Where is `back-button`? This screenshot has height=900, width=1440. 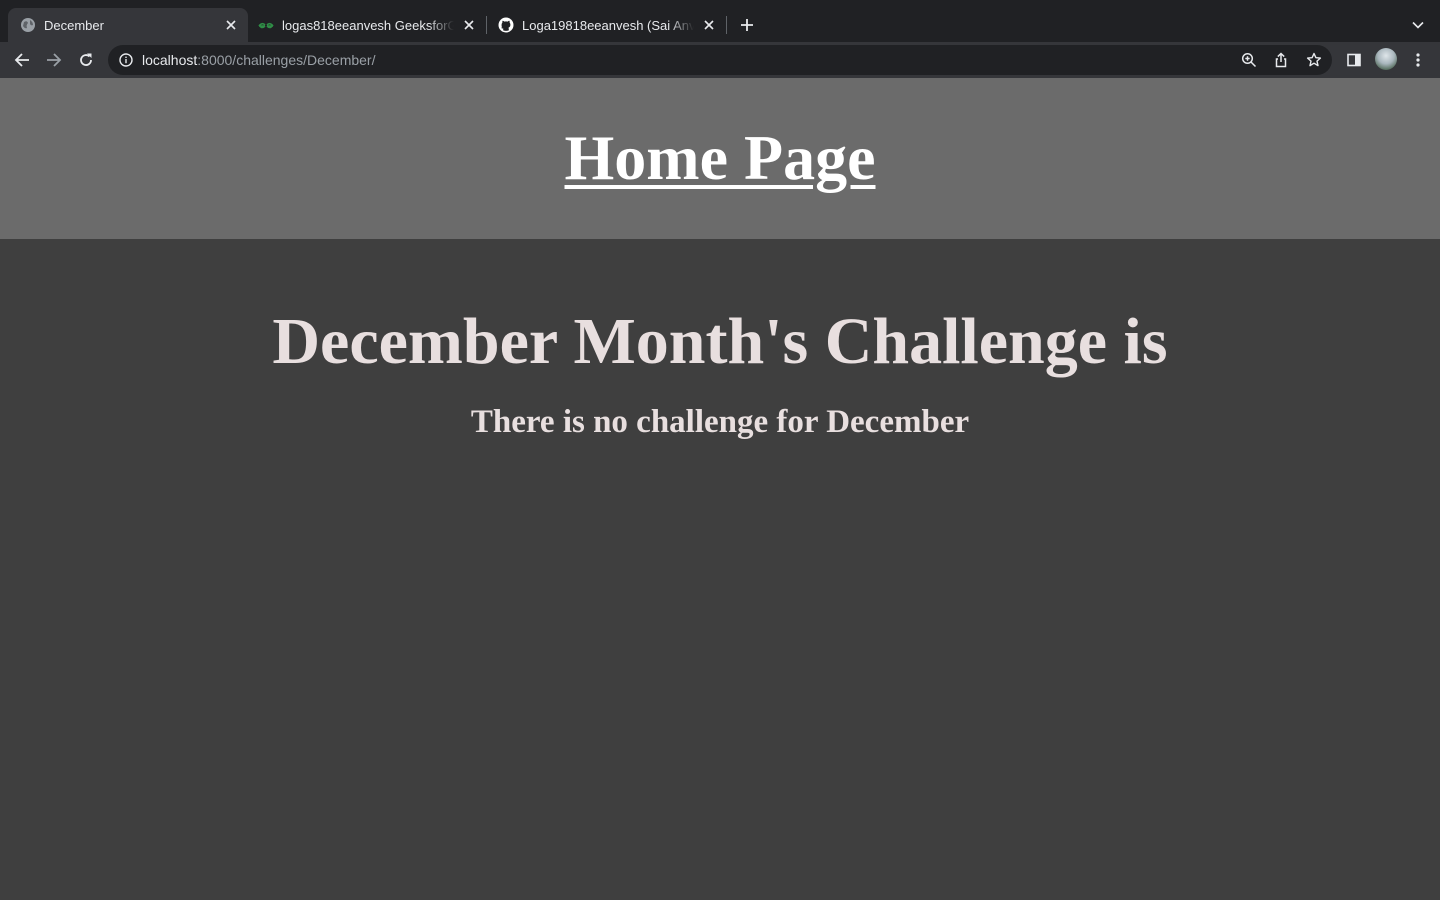
back-button is located at coordinates (22, 60).